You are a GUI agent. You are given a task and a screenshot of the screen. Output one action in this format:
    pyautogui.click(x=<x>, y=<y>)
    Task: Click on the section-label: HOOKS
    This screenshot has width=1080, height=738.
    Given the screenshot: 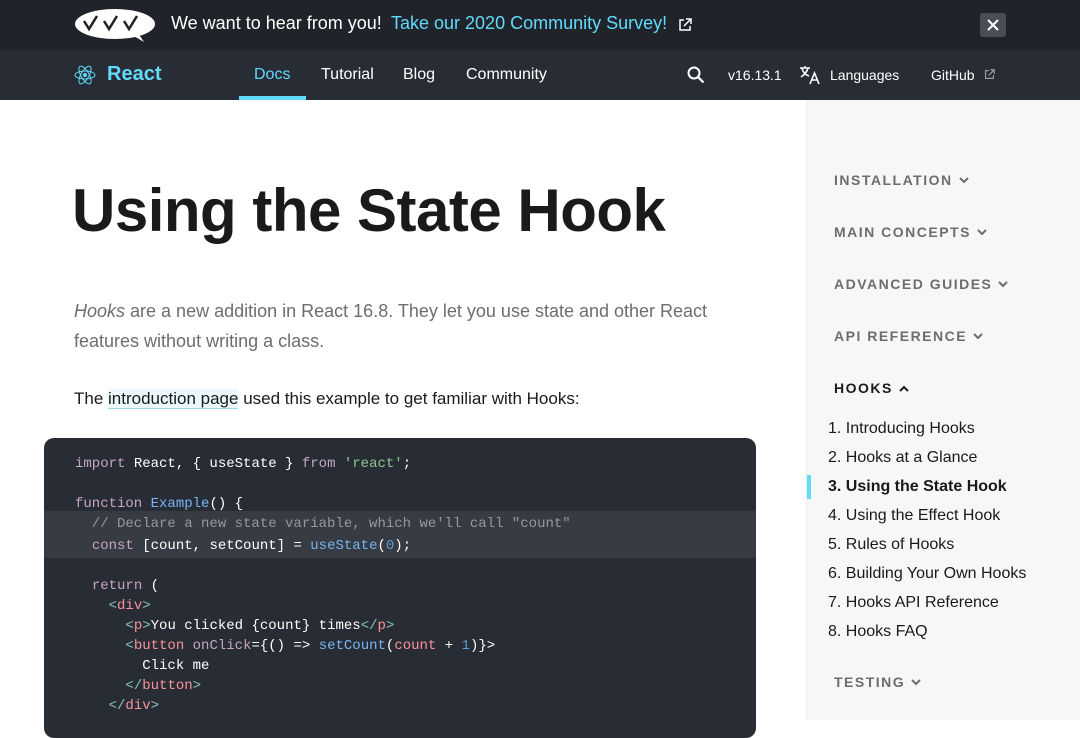 What is the action you would take?
    pyautogui.click(x=863, y=388)
    